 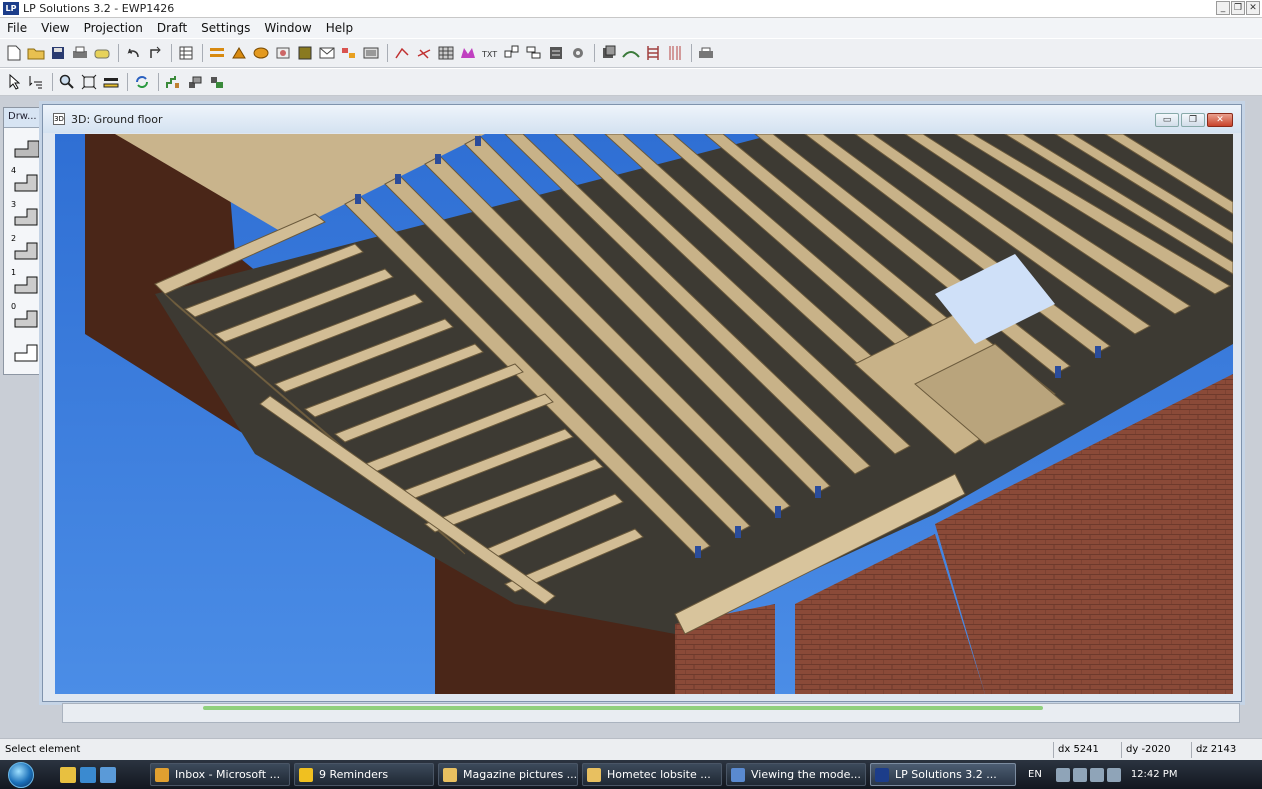 I want to click on select-pointer-icon, so click(x=14, y=82).